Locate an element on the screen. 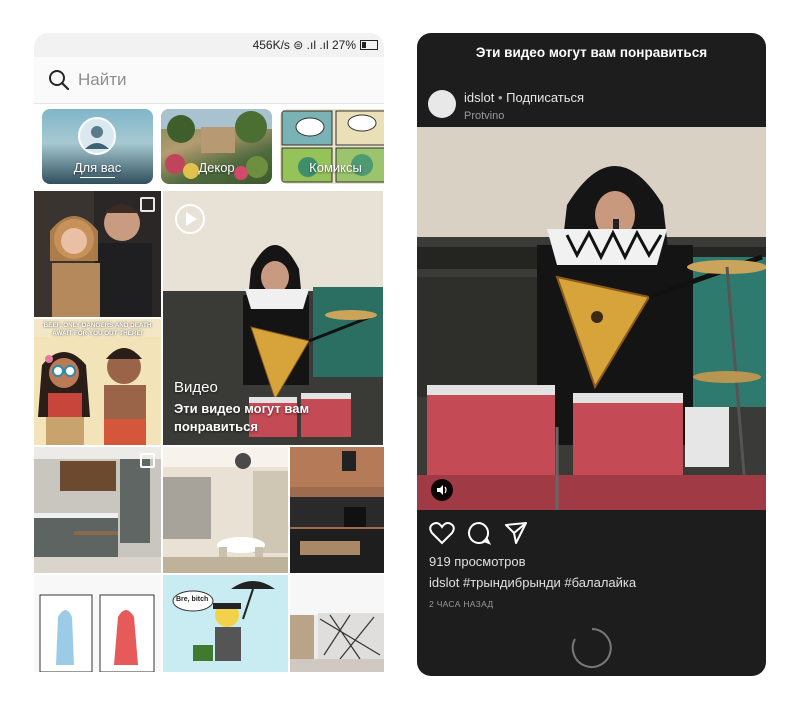  chip-label: Для вас is located at coordinates (97, 167).